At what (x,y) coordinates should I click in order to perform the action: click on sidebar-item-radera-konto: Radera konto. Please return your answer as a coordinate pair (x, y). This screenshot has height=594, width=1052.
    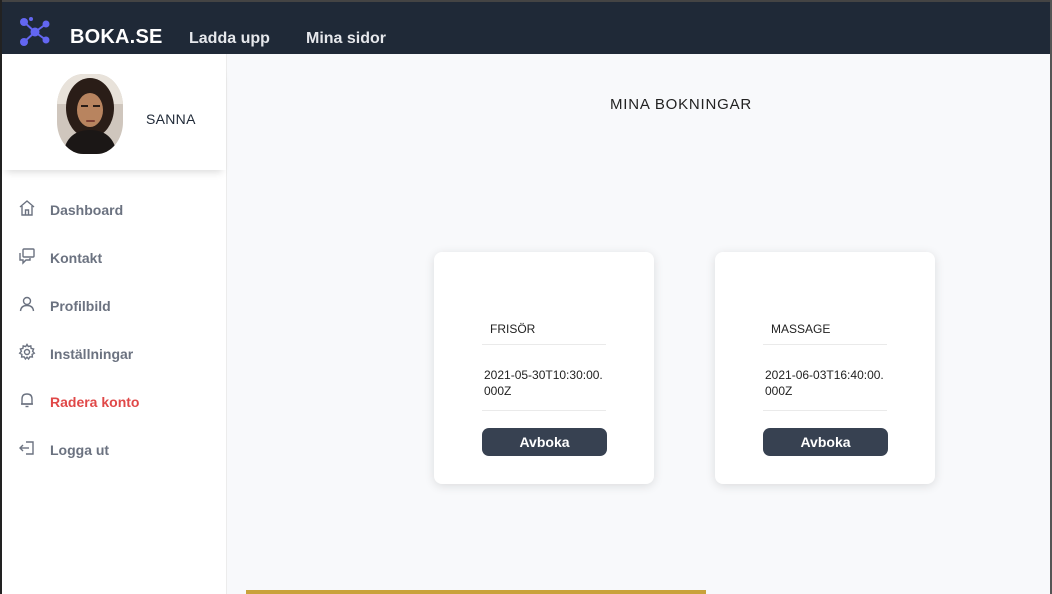
    Looking at the image, I should click on (114, 400).